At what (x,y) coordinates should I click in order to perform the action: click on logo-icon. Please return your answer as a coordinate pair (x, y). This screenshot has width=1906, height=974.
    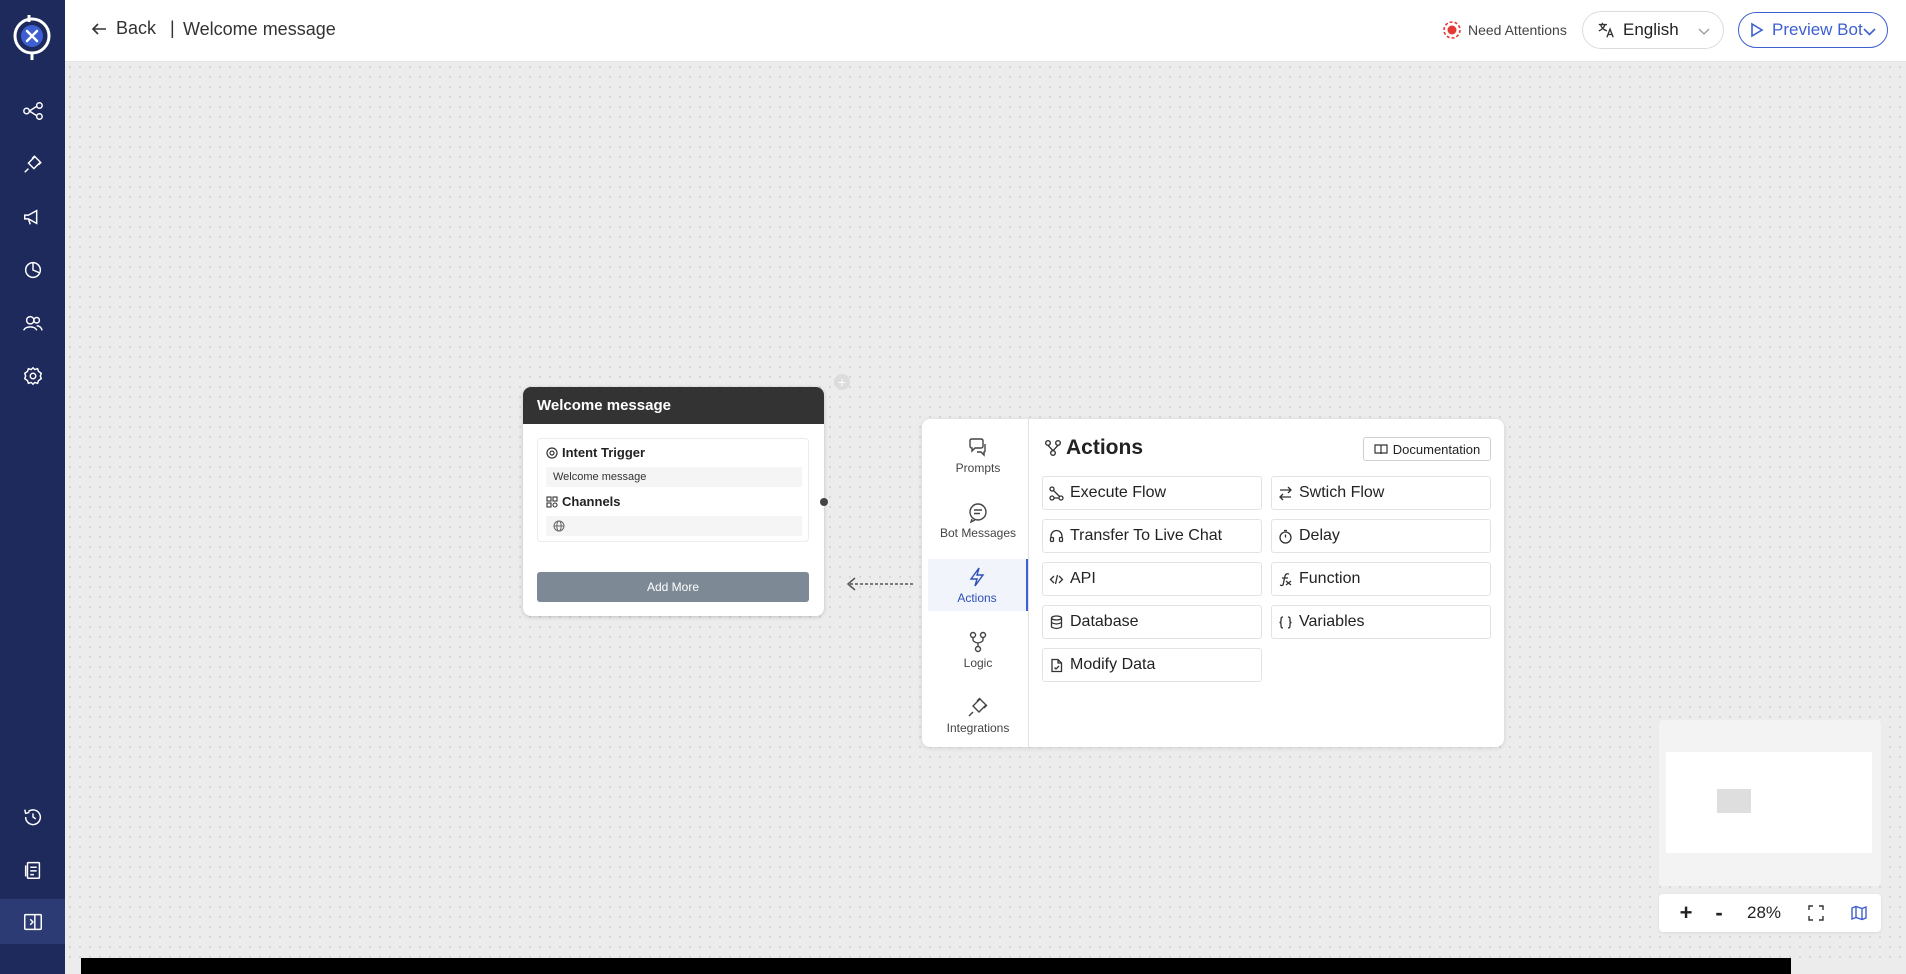
    Looking at the image, I should click on (32, 37).